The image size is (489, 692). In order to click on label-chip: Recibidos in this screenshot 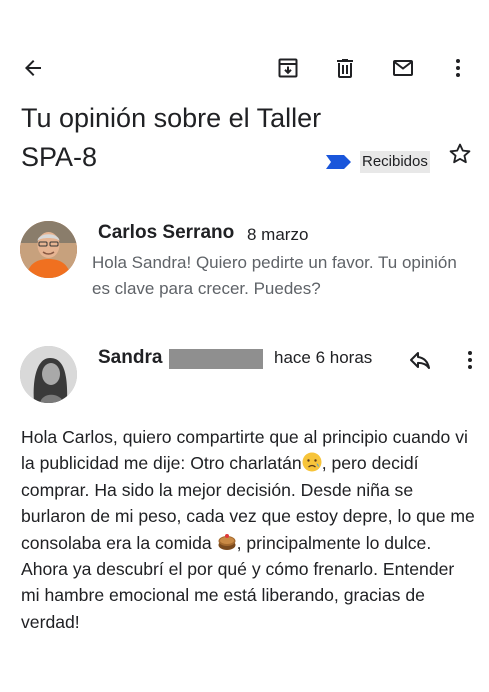, I will do `click(395, 162)`.